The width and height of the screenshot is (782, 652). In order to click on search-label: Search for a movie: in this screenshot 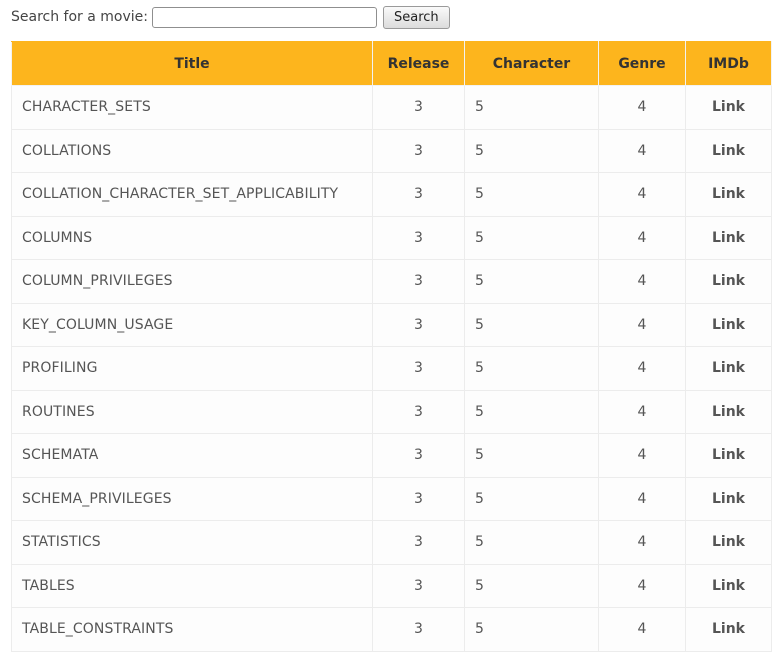, I will do `click(79, 17)`.